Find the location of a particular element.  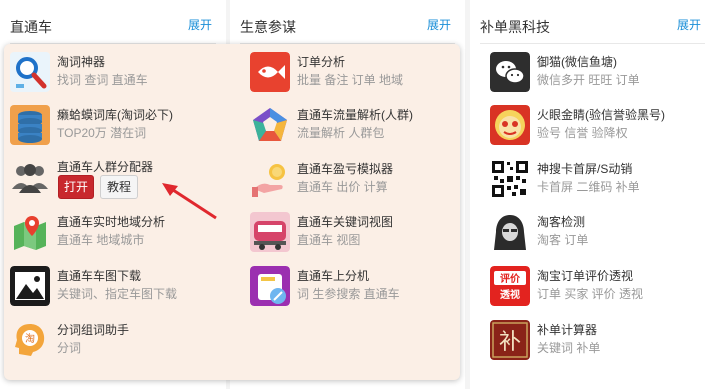

tool-dingdan-fenxi: 订单分析 批量 备注 订单 地域 is located at coordinates (354, 72).